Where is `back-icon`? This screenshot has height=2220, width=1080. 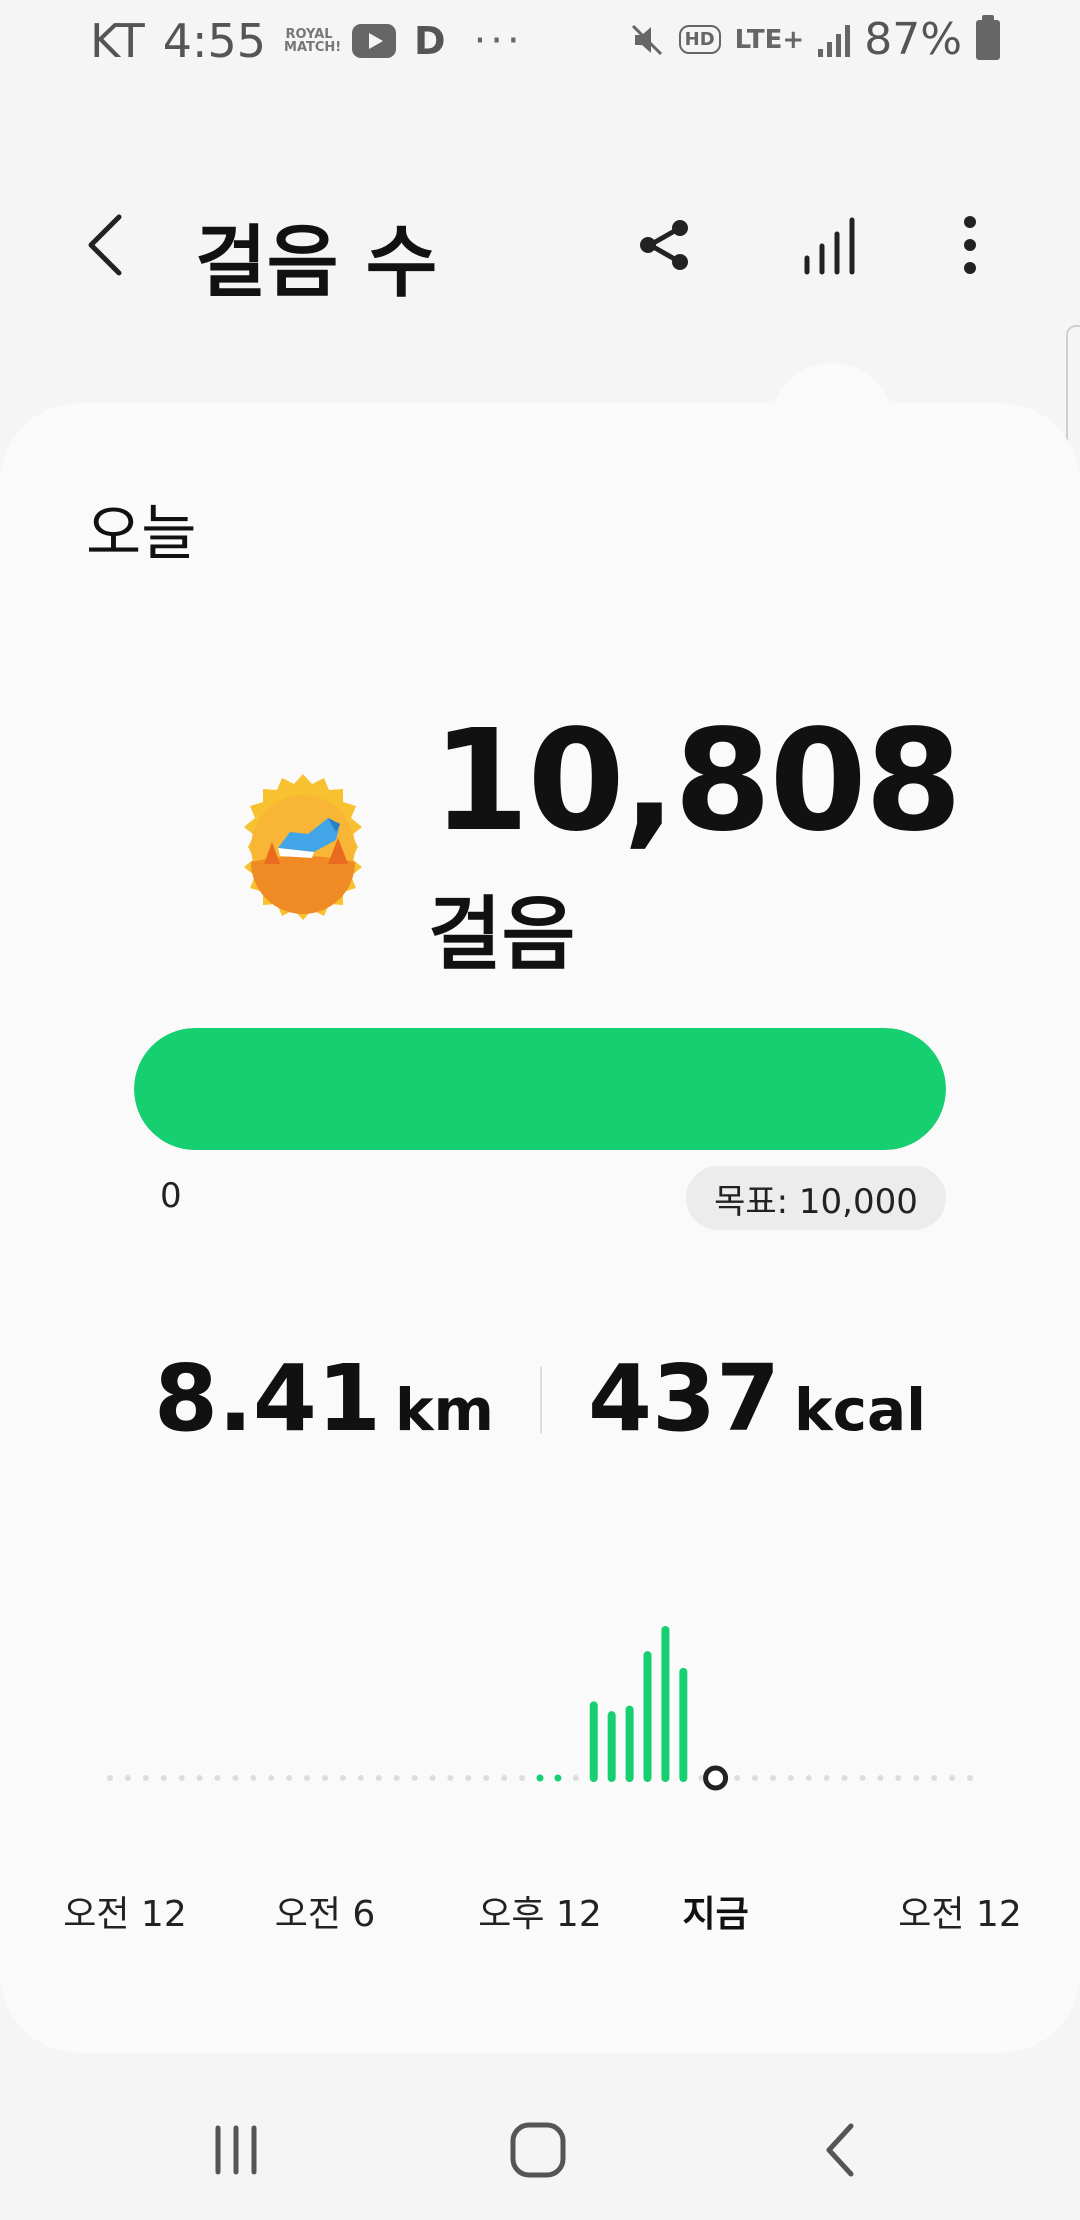 back-icon is located at coordinates (105, 245).